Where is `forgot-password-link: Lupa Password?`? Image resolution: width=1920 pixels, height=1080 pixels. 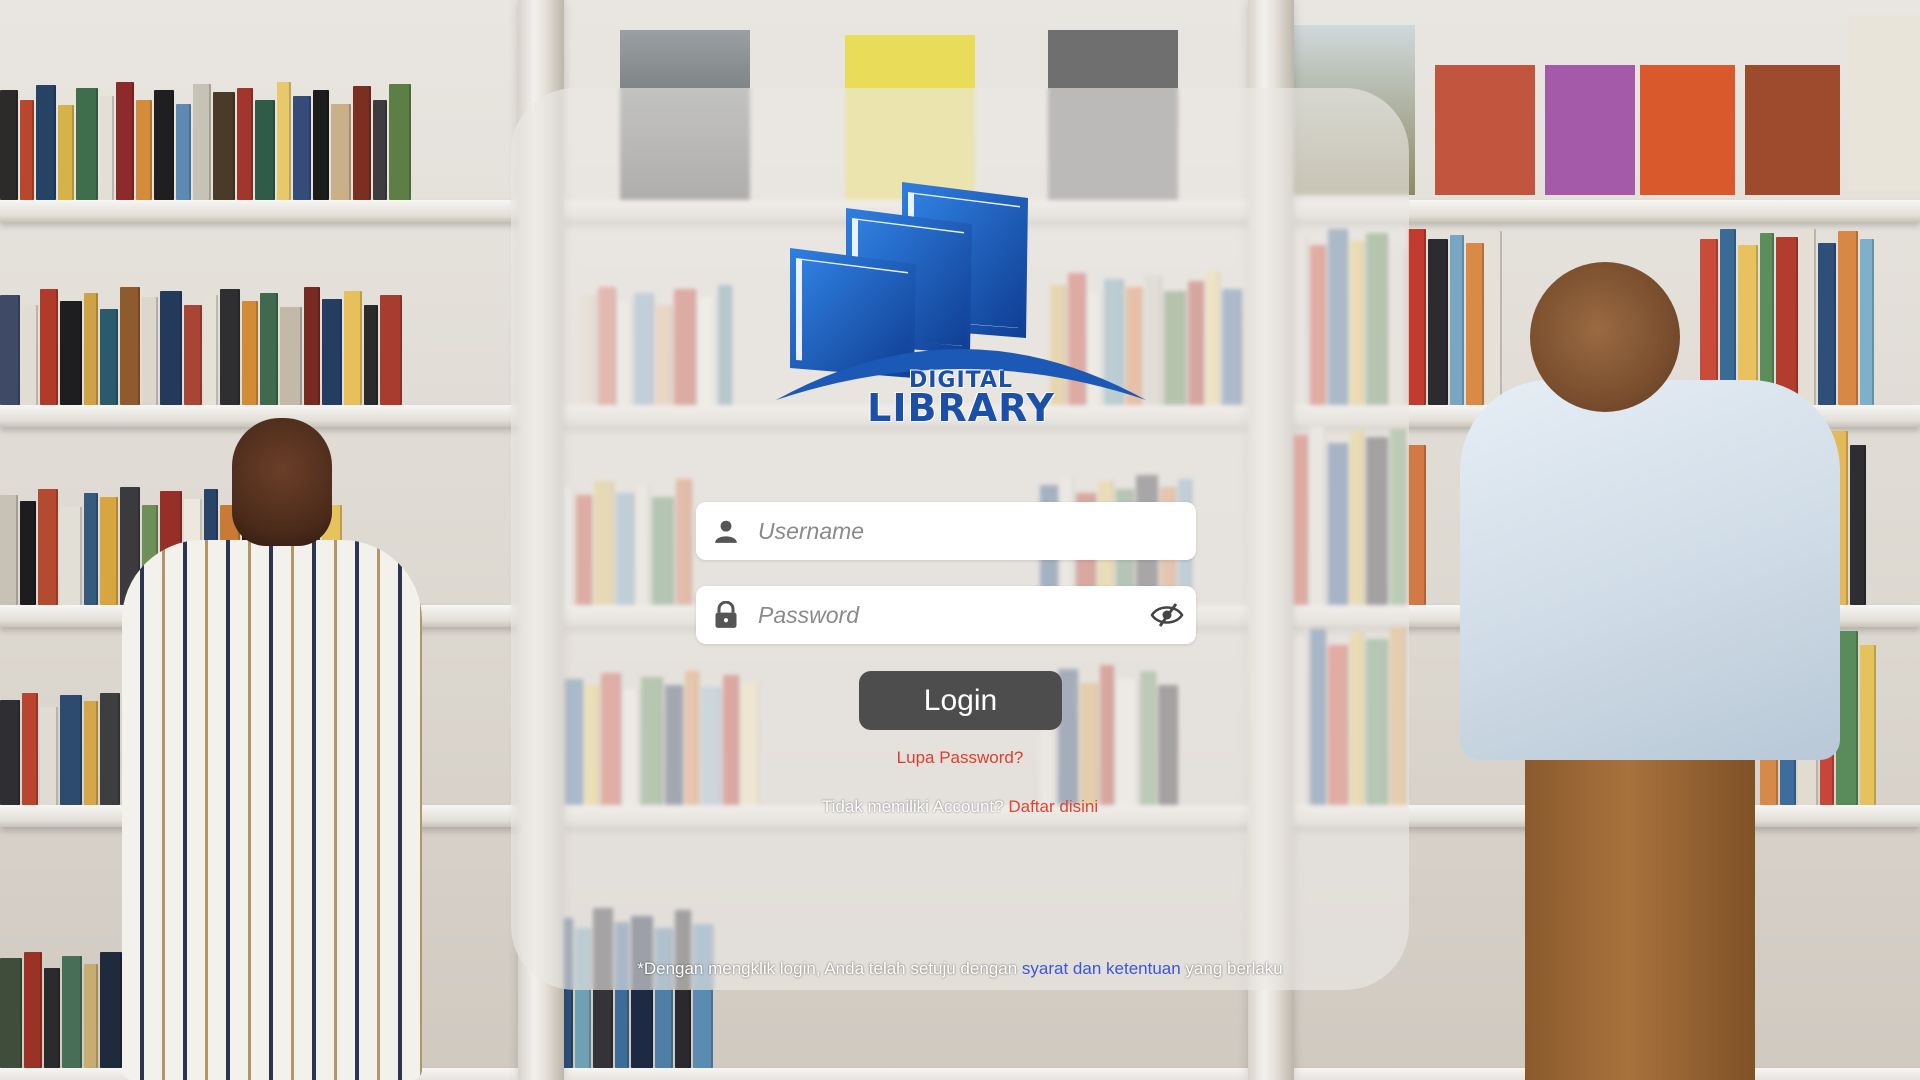 forgot-password-link: Lupa Password? is located at coordinates (960, 757).